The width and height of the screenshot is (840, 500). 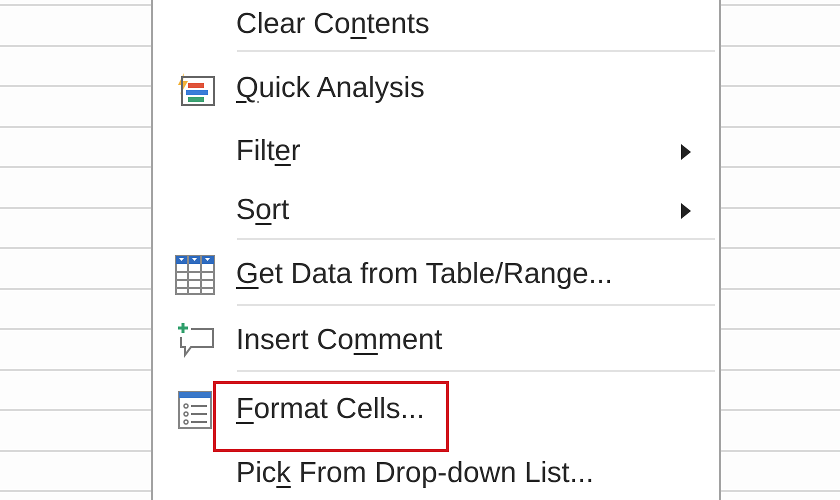 What do you see at coordinates (436, 208) in the screenshot?
I see `menu-item: Sort` at bounding box center [436, 208].